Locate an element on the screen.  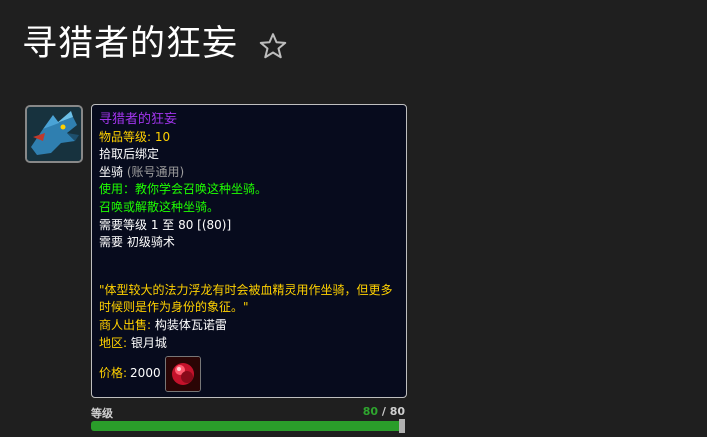
item-level-label: 物品等级: is located at coordinates (125, 136).